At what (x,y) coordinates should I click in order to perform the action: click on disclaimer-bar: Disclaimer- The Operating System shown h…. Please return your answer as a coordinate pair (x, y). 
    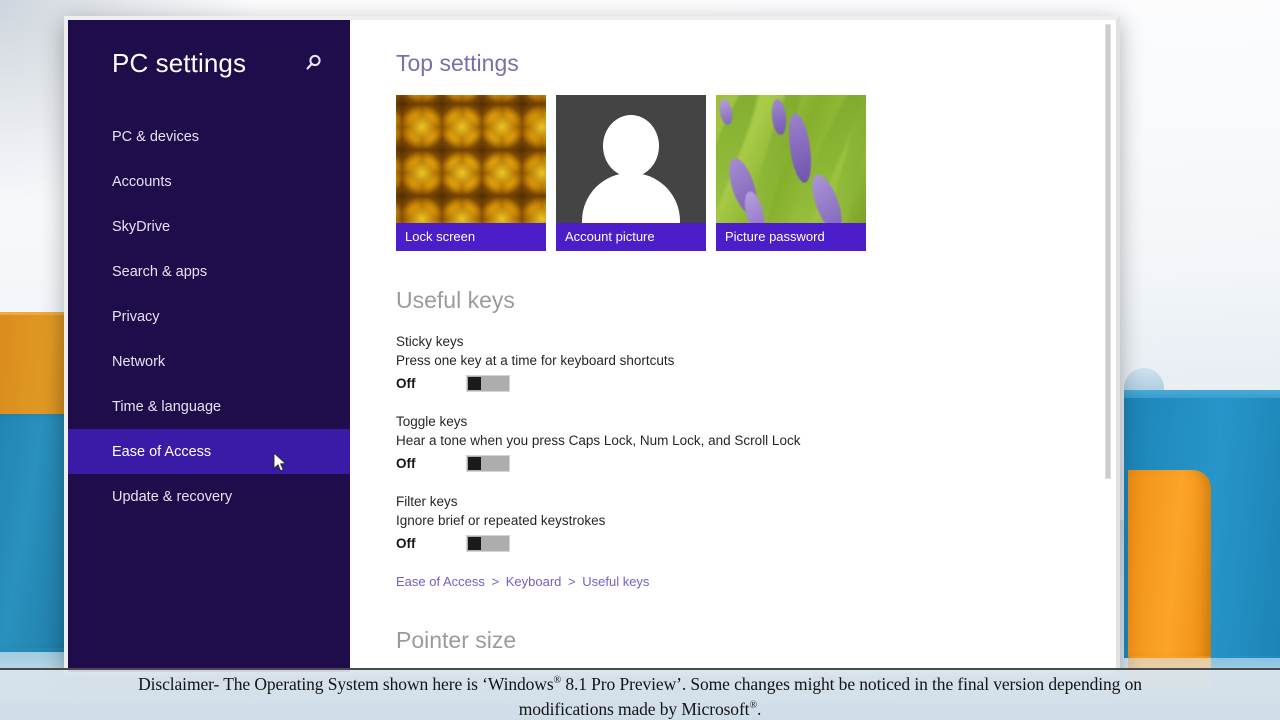
    Looking at the image, I should click on (640, 694).